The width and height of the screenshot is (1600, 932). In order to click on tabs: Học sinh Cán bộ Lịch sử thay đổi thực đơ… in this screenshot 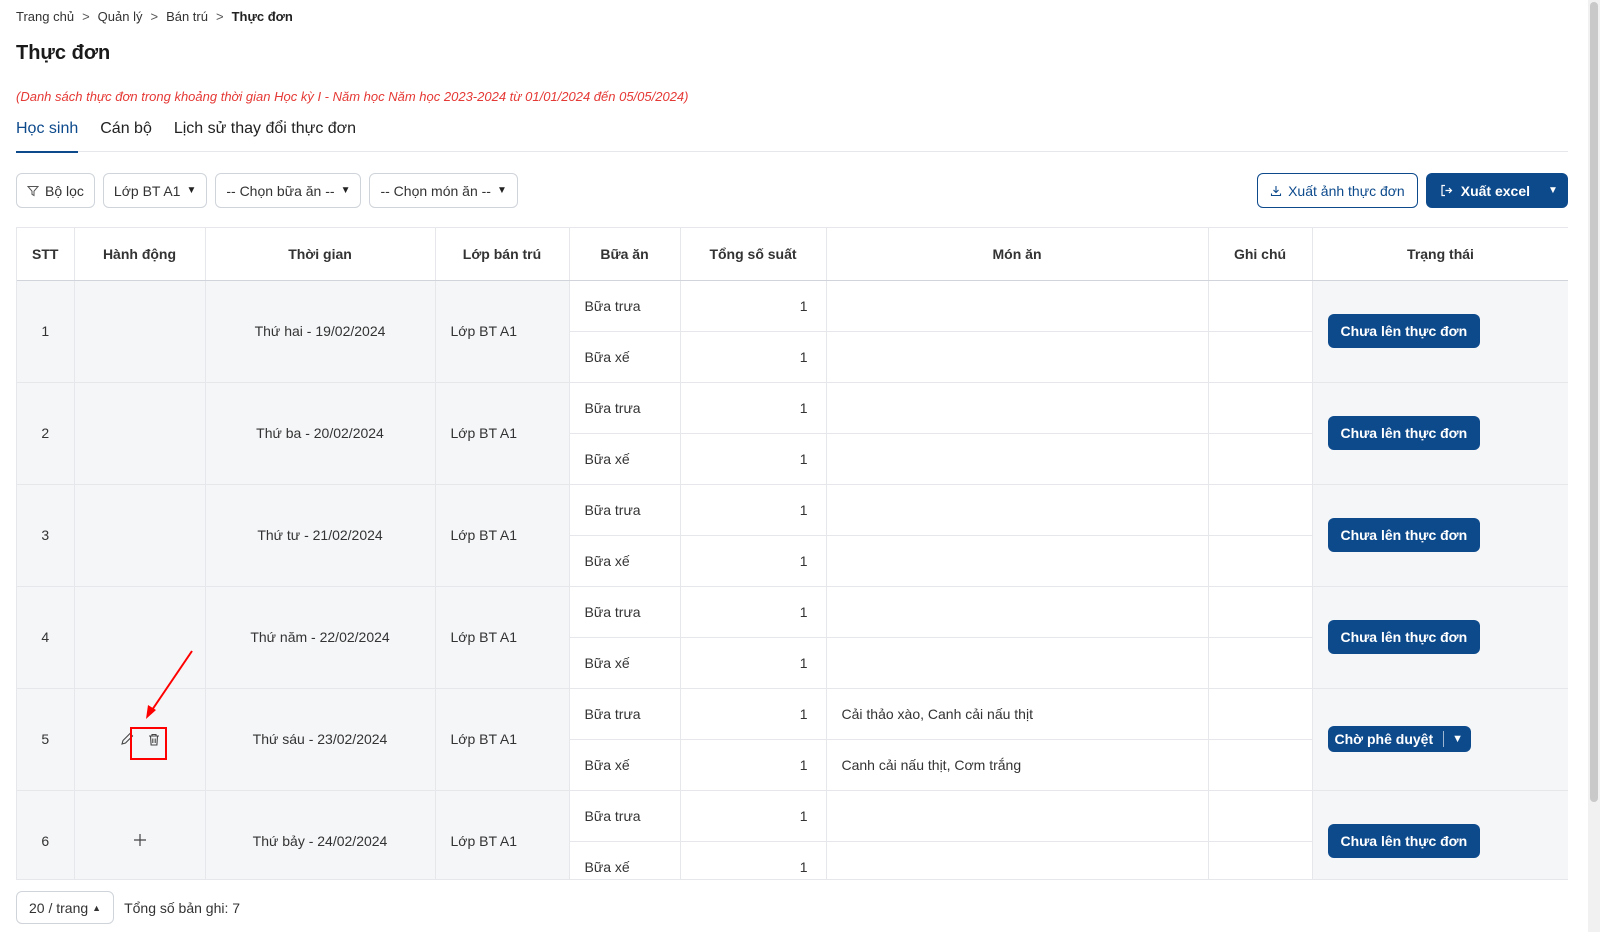, I will do `click(792, 135)`.